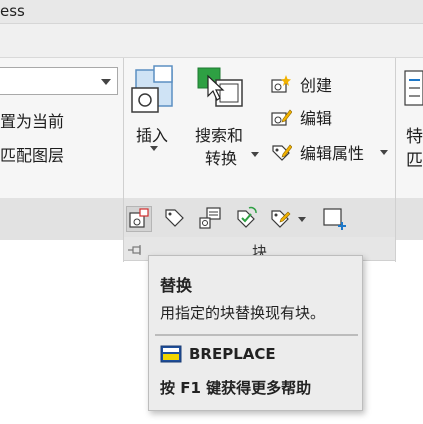 This screenshot has width=423, height=424. I want to click on edit-attributes-label: 编辑属性, so click(332, 153).